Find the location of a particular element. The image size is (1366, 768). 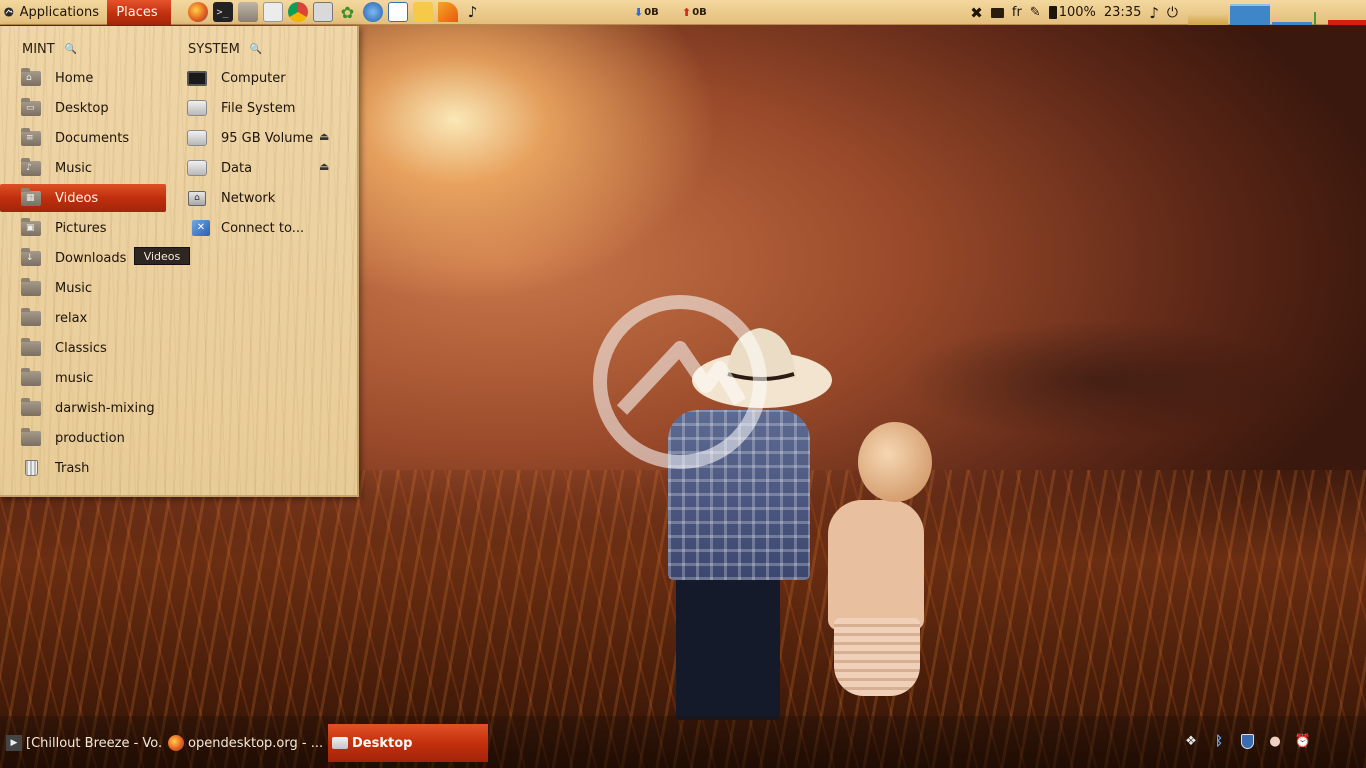

system-item-label: Computer is located at coordinates (253, 78).